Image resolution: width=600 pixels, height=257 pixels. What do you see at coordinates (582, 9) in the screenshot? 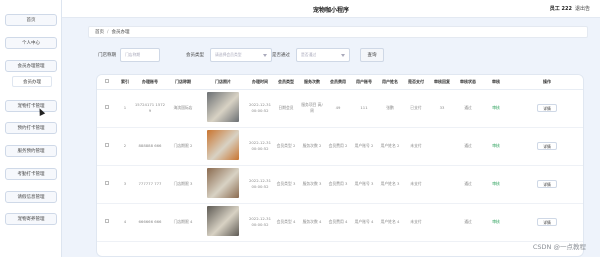
I see `logout-link: 退出告` at bounding box center [582, 9].